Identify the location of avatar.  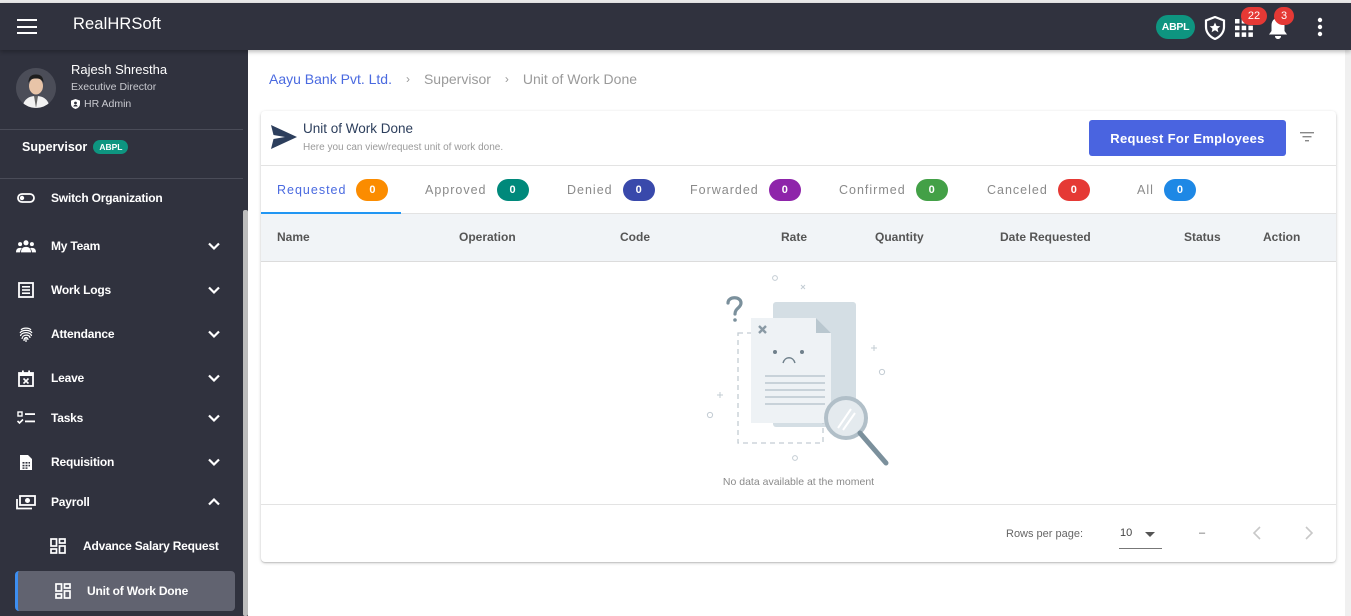
(36, 88).